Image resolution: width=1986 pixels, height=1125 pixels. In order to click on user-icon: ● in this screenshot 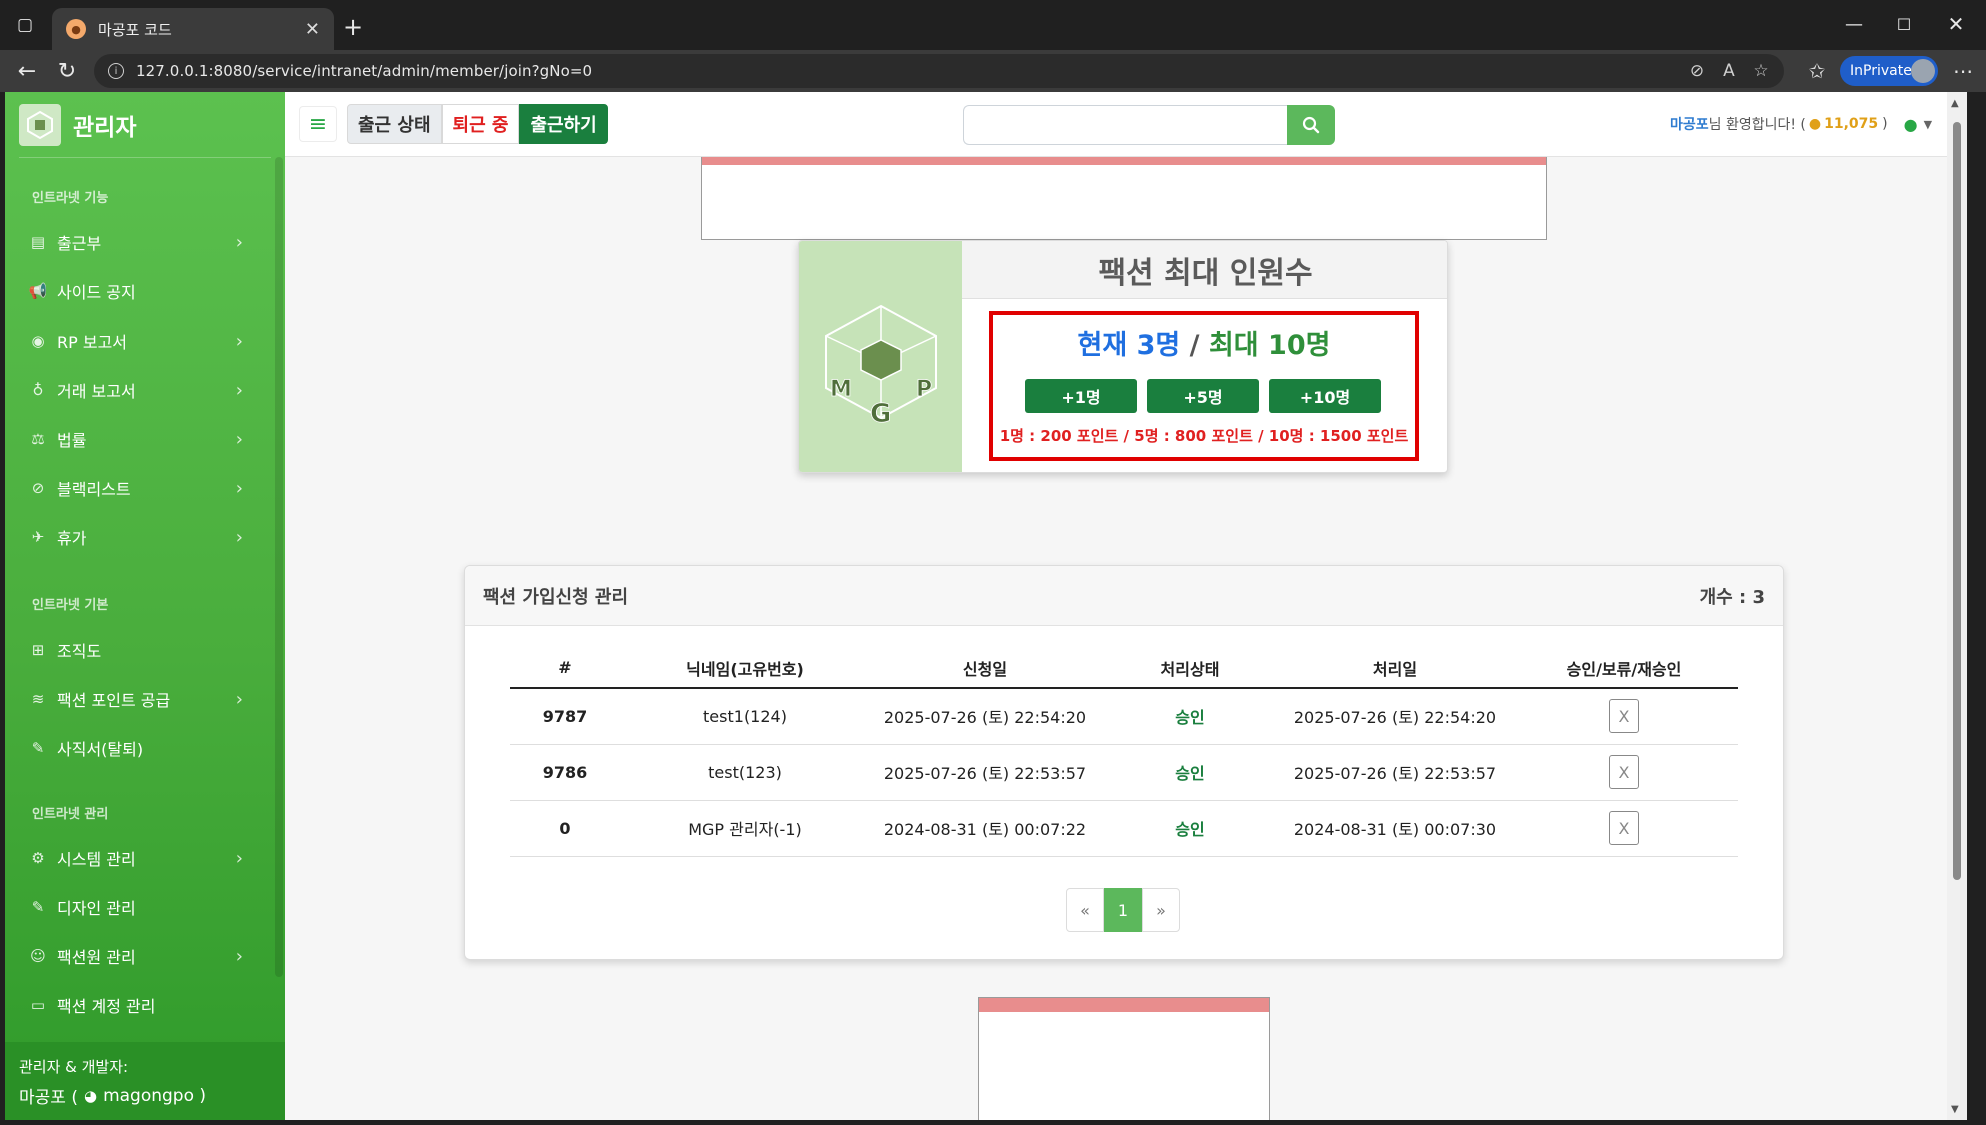, I will do `click(1911, 124)`.